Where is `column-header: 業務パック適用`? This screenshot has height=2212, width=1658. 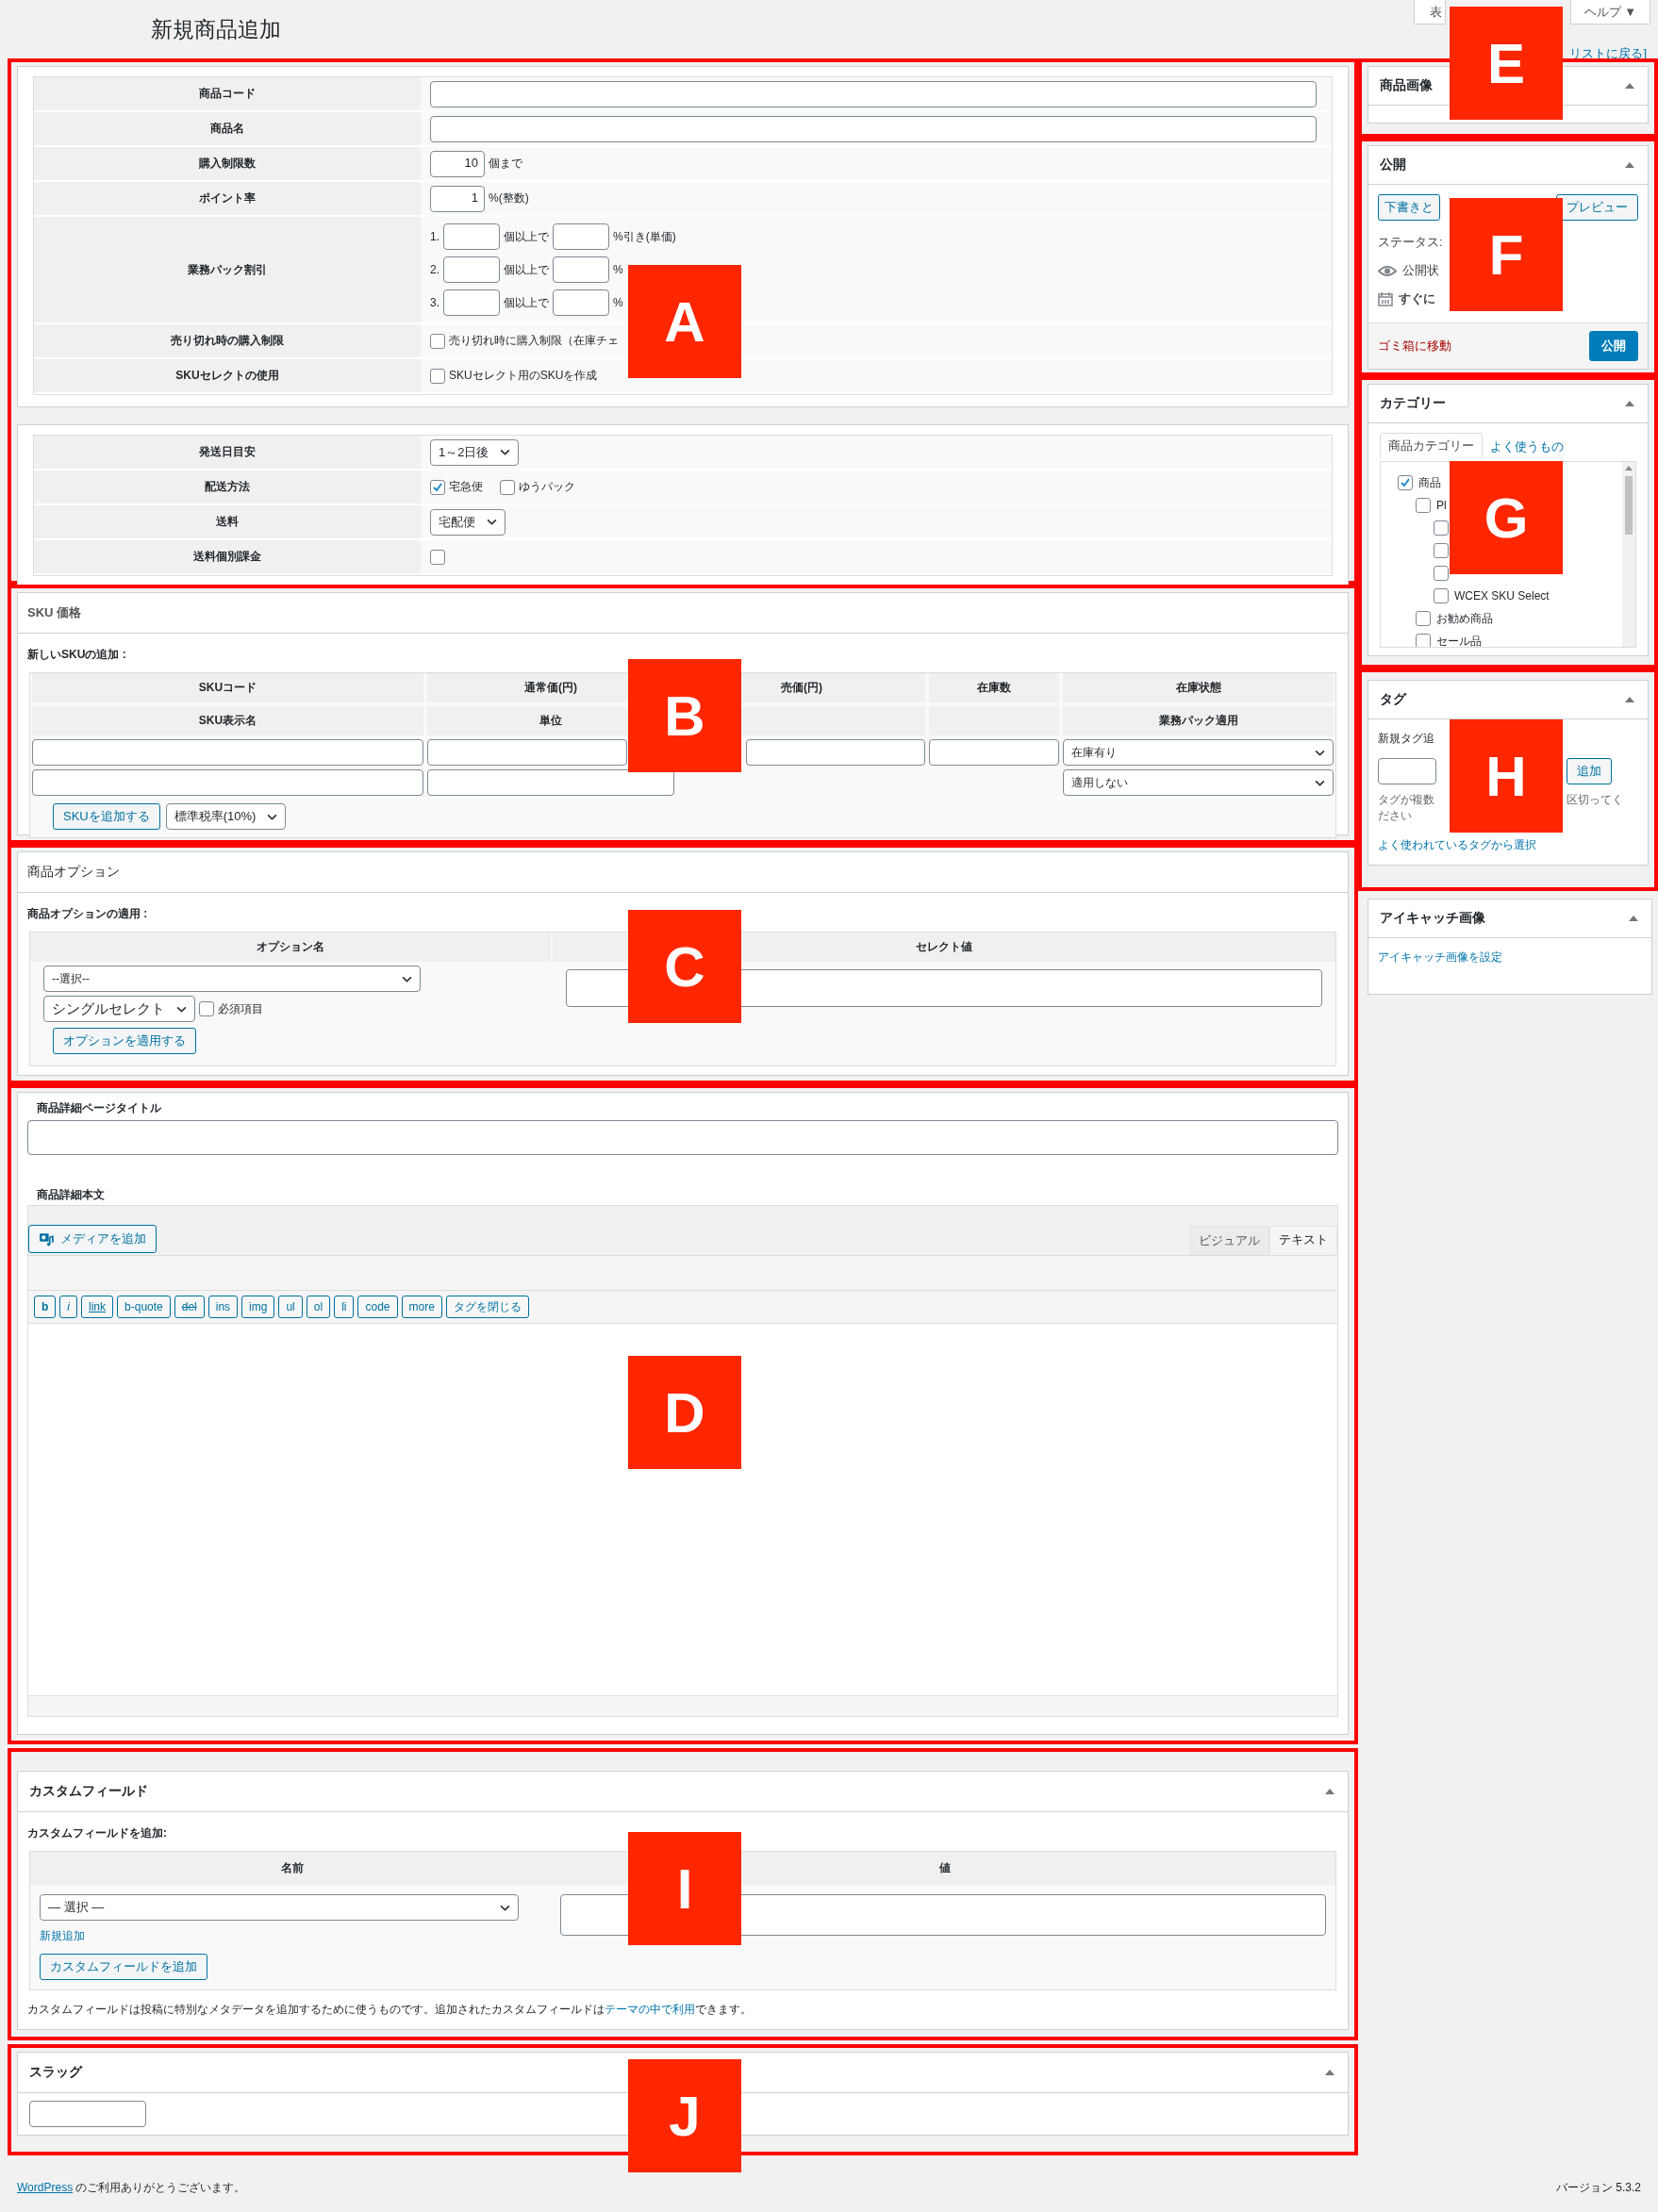 column-header: 業務パック適用 is located at coordinates (1198, 720).